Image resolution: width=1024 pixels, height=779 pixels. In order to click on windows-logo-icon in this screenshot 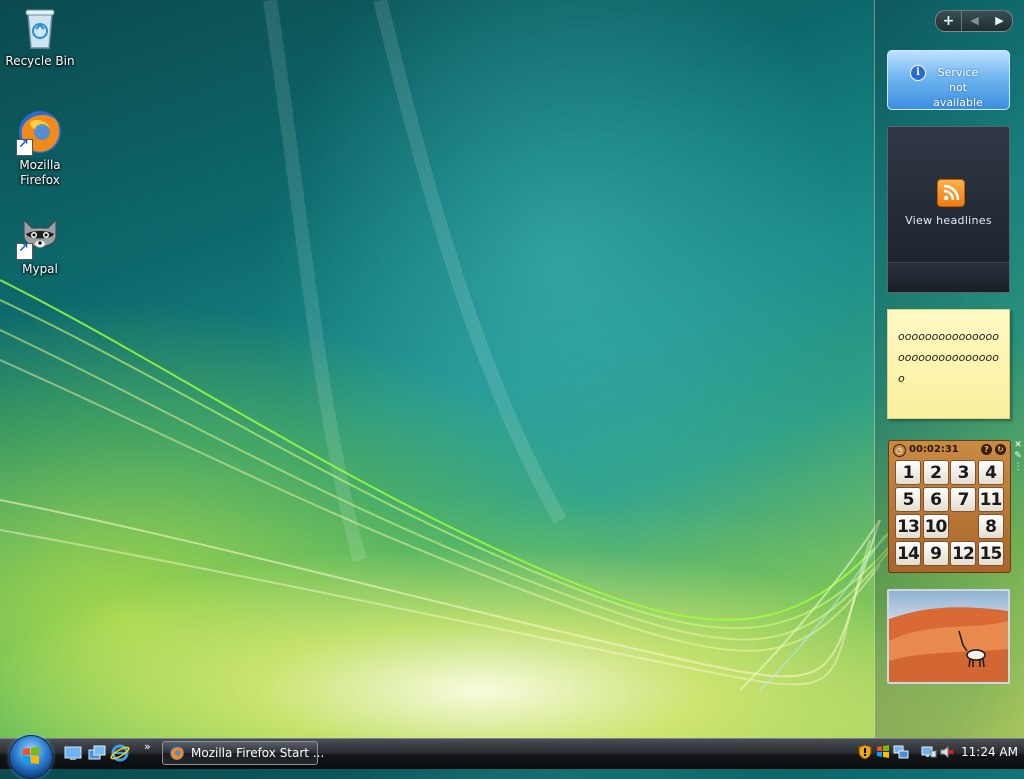, I will do `click(31, 755)`.